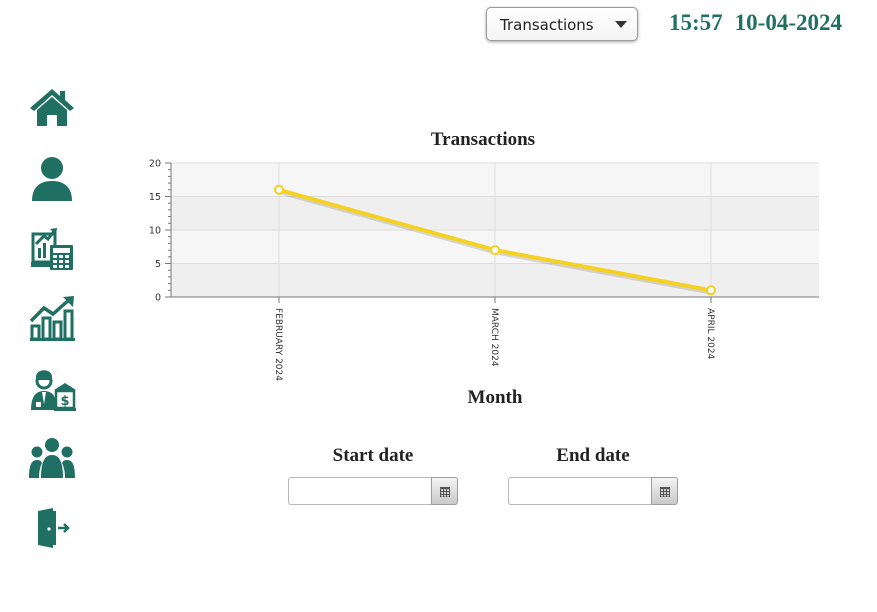 Image resolution: width=877 pixels, height=612 pixels. I want to click on chart-x-axis-title: Month, so click(495, 397).